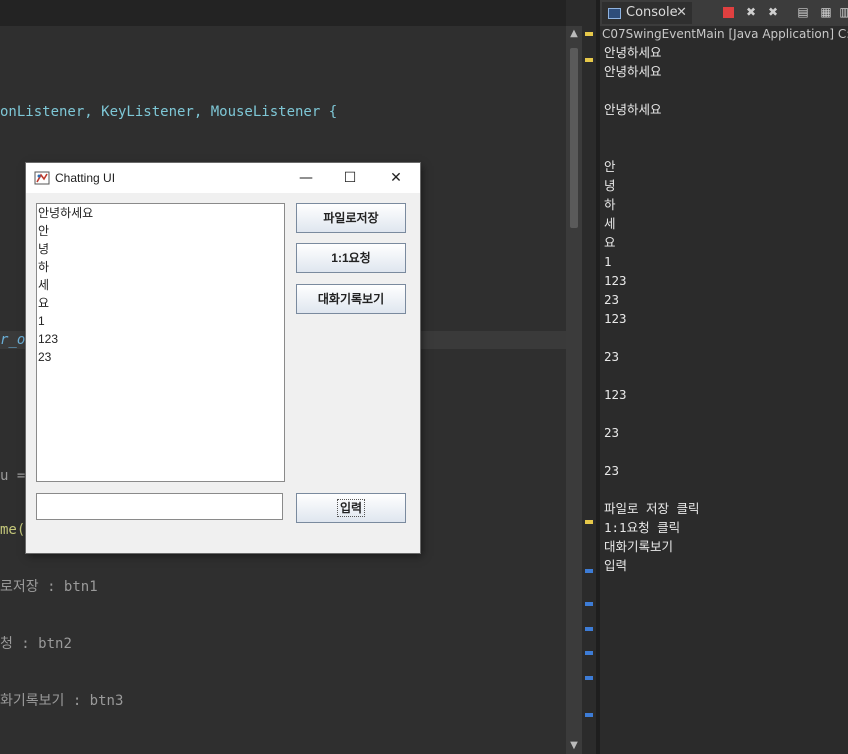 This screenshot has height=754, width=848. What do you see at coordinates (42, 178) in the screenshot?
I see `java-app-icon` at bounding box center [42, 178].